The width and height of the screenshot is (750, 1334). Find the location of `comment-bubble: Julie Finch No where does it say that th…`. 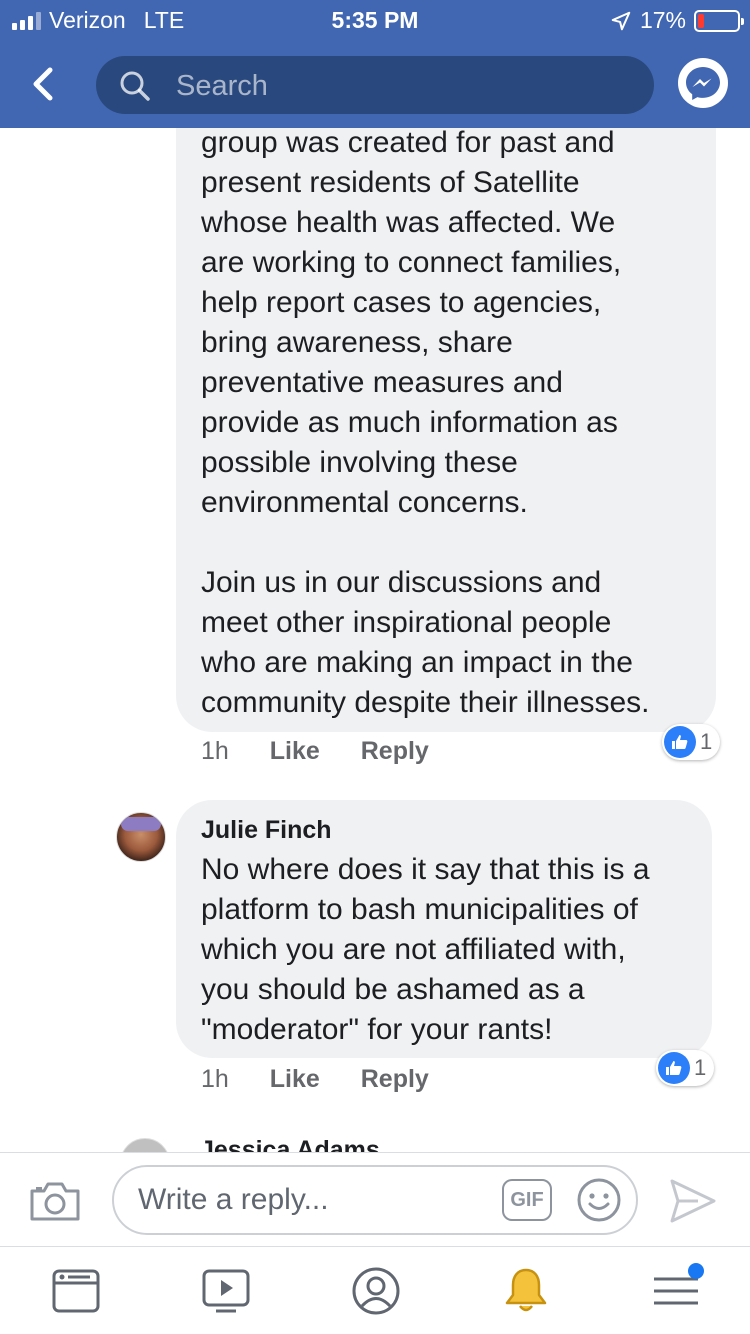

comment-bubble: Julie Finch No where does it say that th… is located at coordinates (444, 929).